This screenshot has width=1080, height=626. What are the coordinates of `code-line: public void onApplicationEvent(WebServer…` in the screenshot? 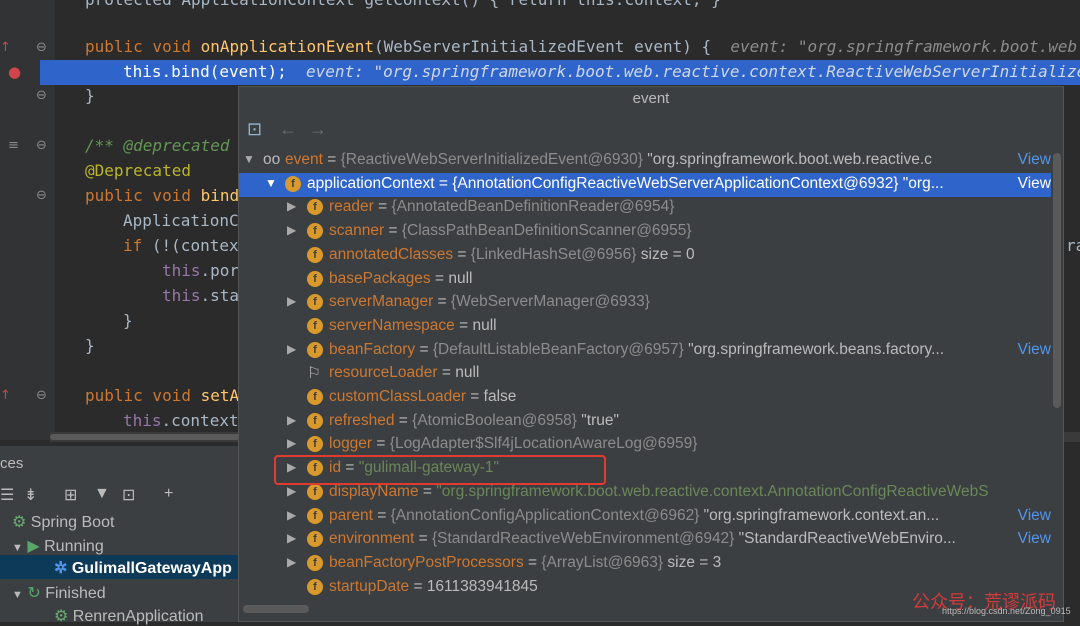 It's located at (582, 46).